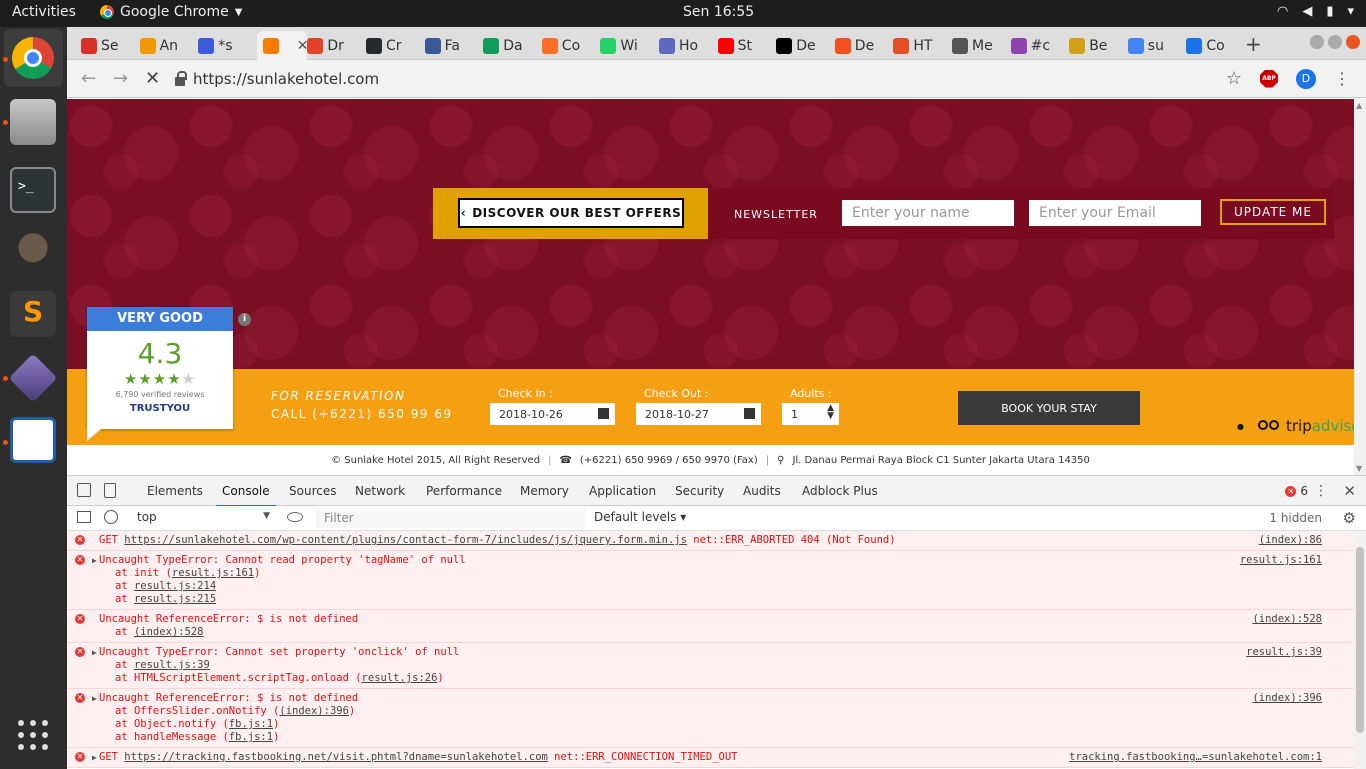  I want to click on clock: Sen 16:55, so click(718, 12).